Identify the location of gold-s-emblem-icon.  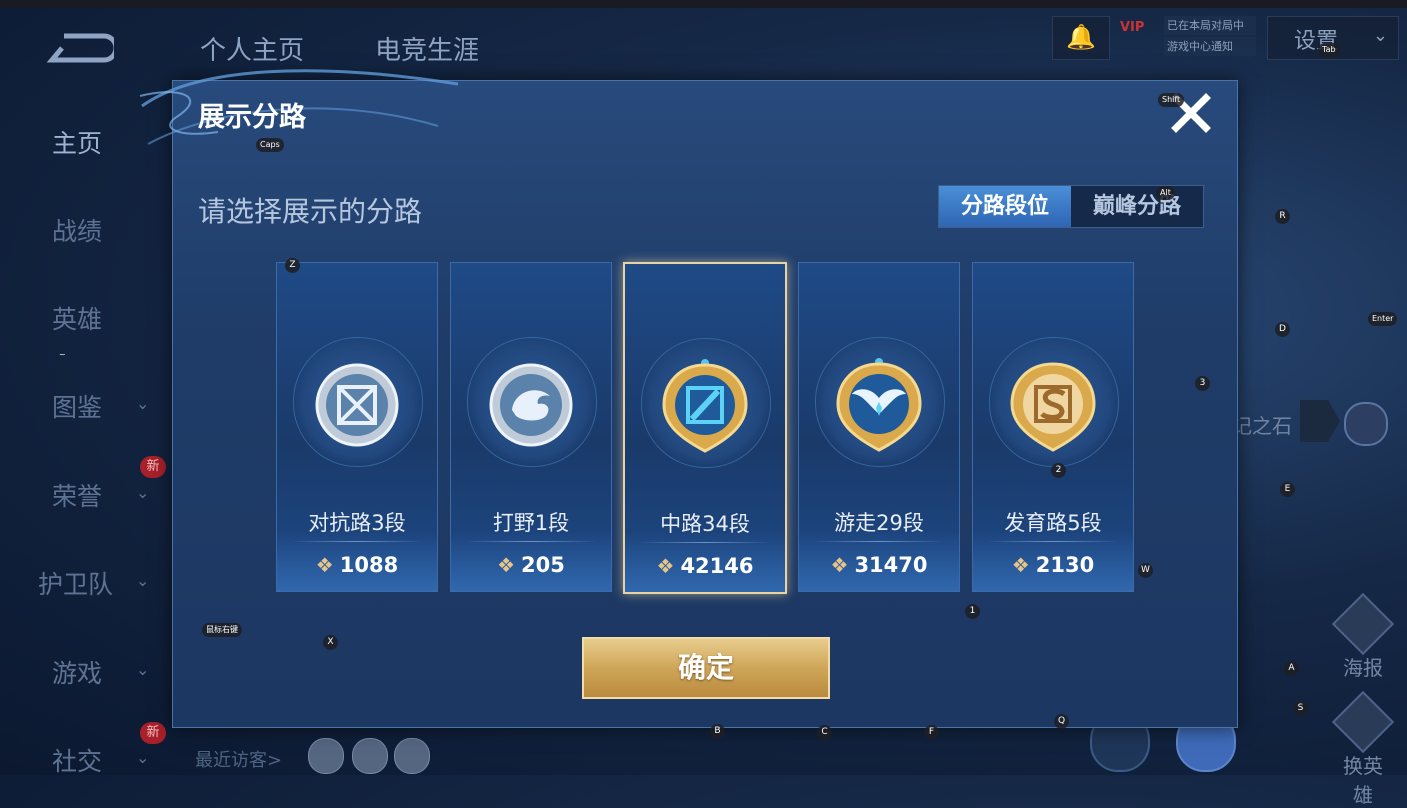
(1053, 407).